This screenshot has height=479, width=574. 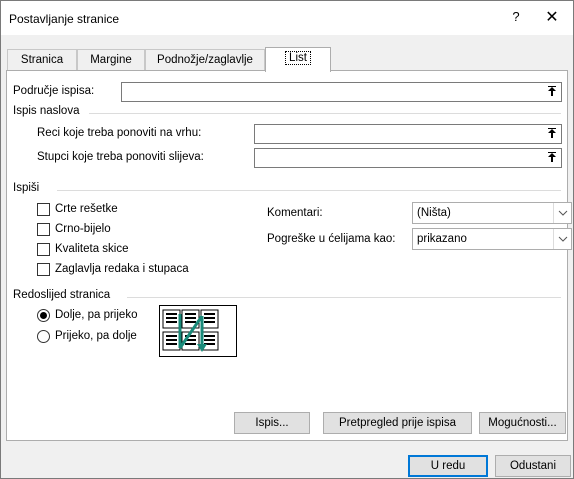 I want to click on tab-margine: Margine, so click(x=111, y=60).